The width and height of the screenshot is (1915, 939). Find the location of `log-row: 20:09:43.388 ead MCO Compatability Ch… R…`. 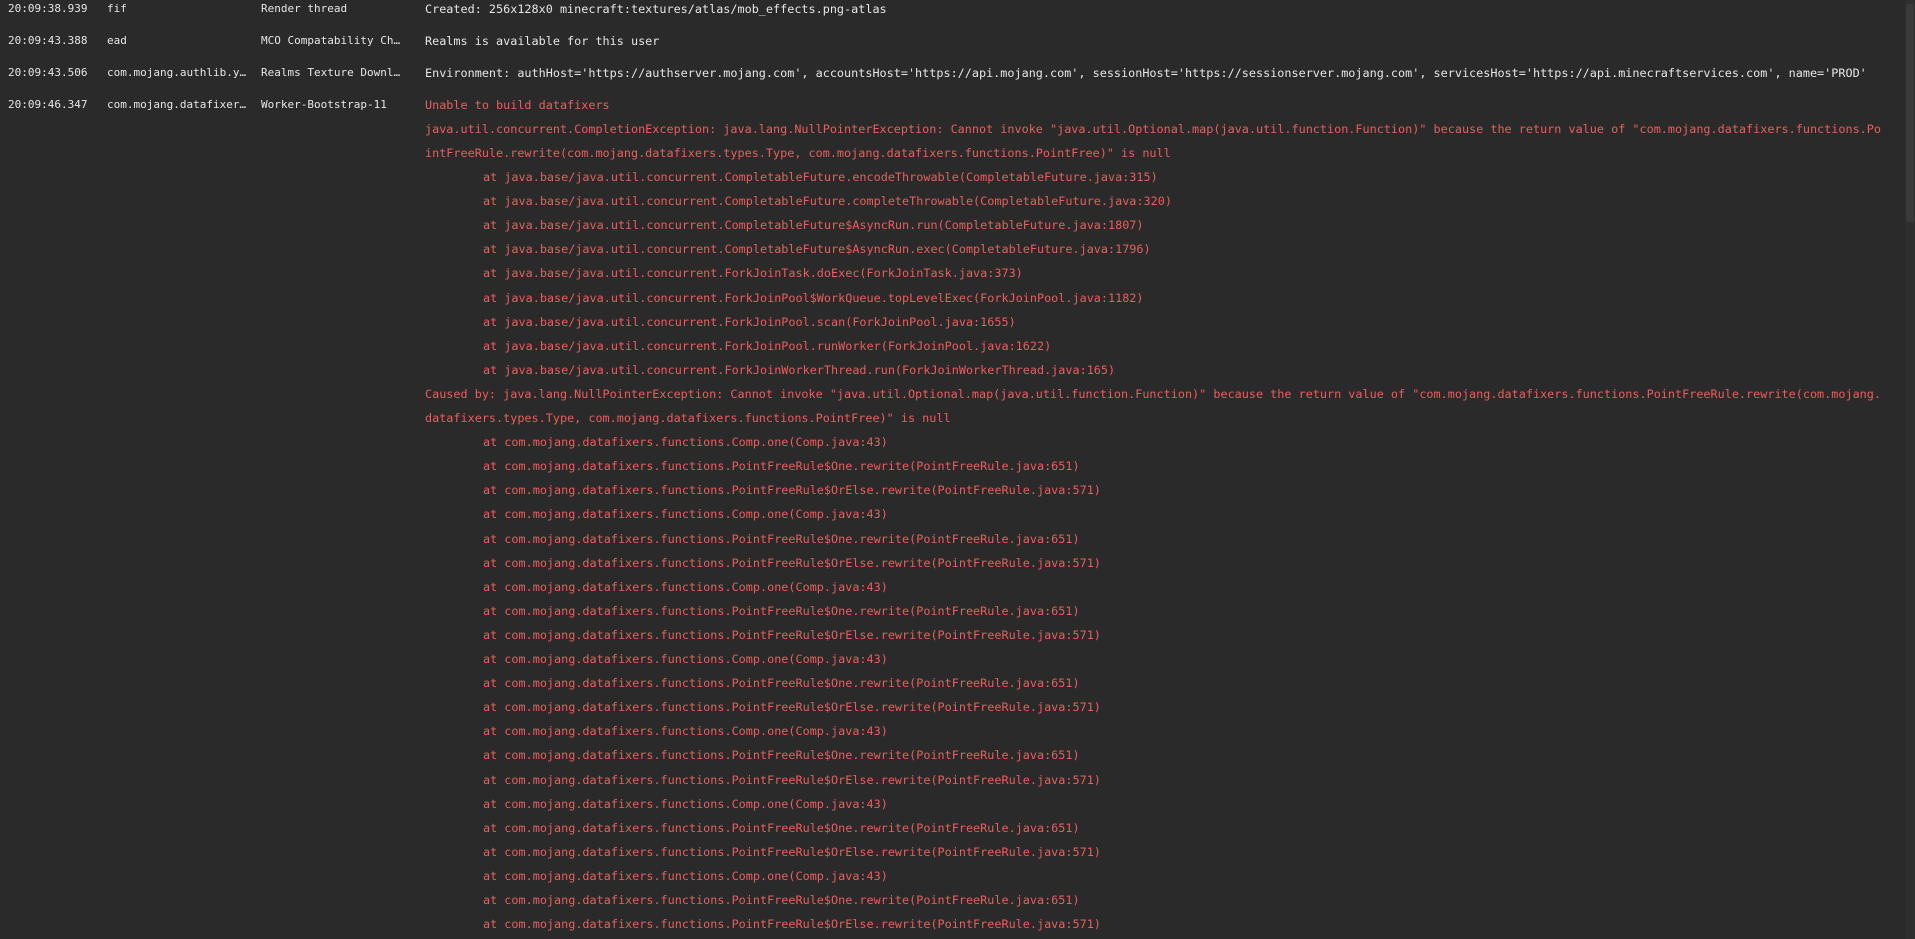

log-row: 20:09:43.388 ead MCO Compatability Ch… R… is located at coordinates (952, 43).